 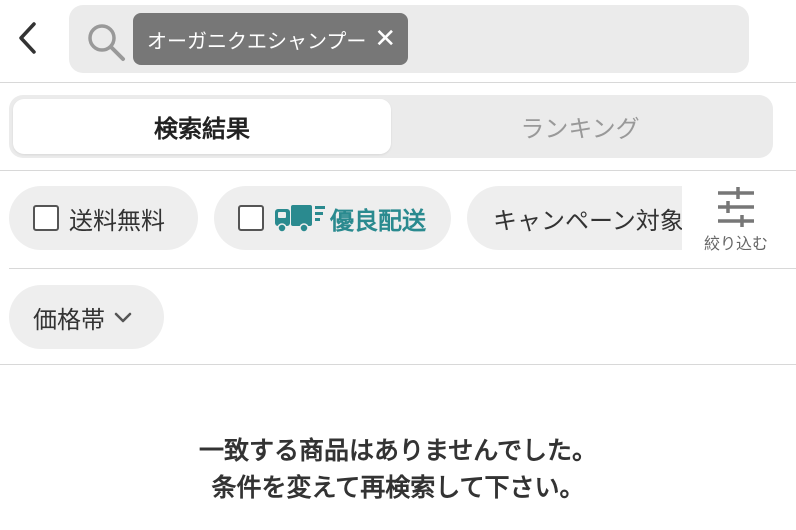 What do you see at coordinates (106, 42) in the screenshot?
I see `search-icon` at bounding box center [106, 42].